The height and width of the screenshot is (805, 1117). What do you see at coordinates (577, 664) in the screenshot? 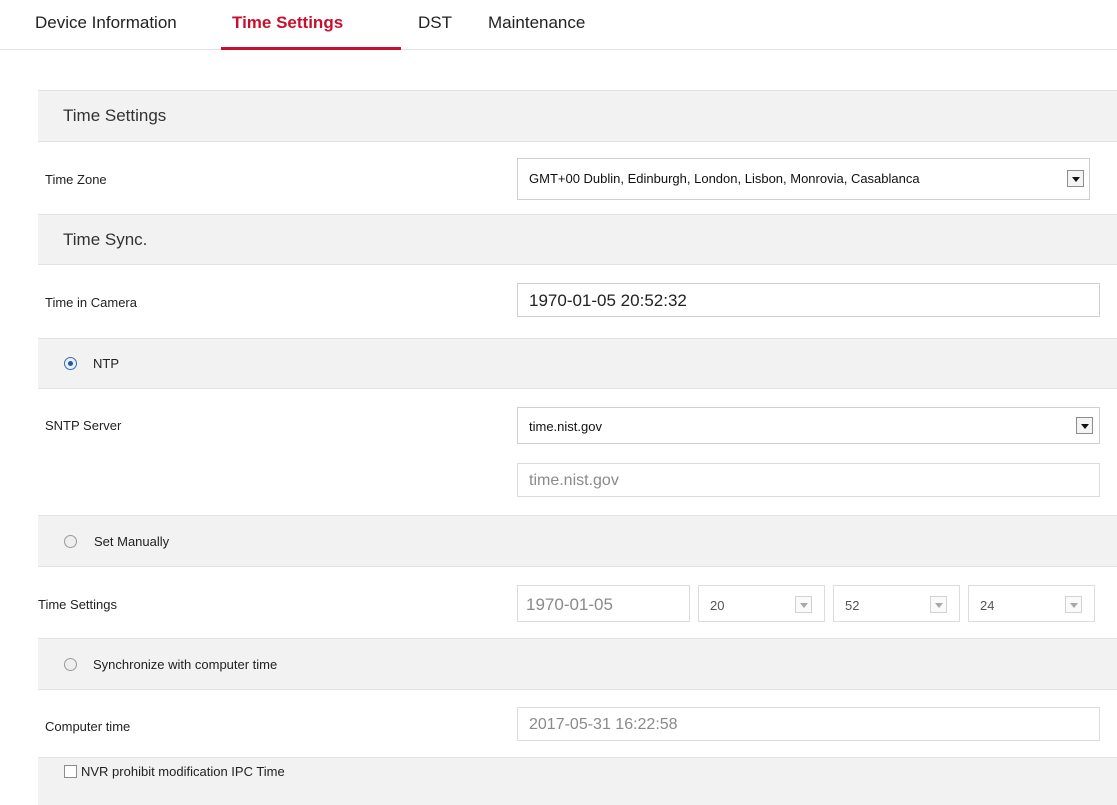
I see `computer-sync-option-bar: Synchronize with computer time` at bounding box center [577, 664].